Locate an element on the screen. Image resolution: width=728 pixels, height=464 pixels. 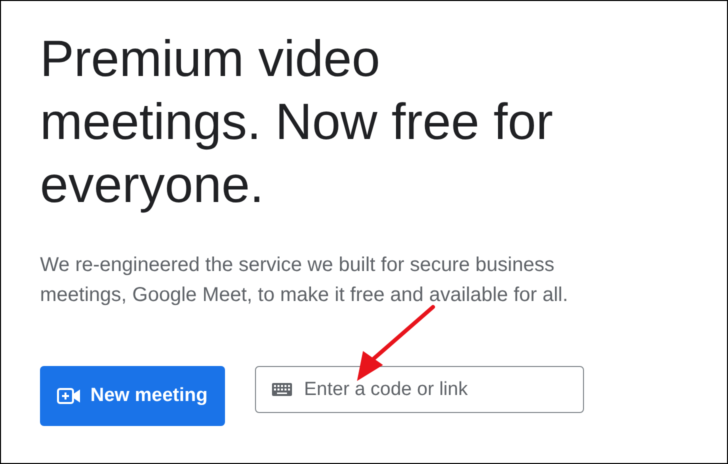
keyboard-icon is located at coordinates (282, 389).